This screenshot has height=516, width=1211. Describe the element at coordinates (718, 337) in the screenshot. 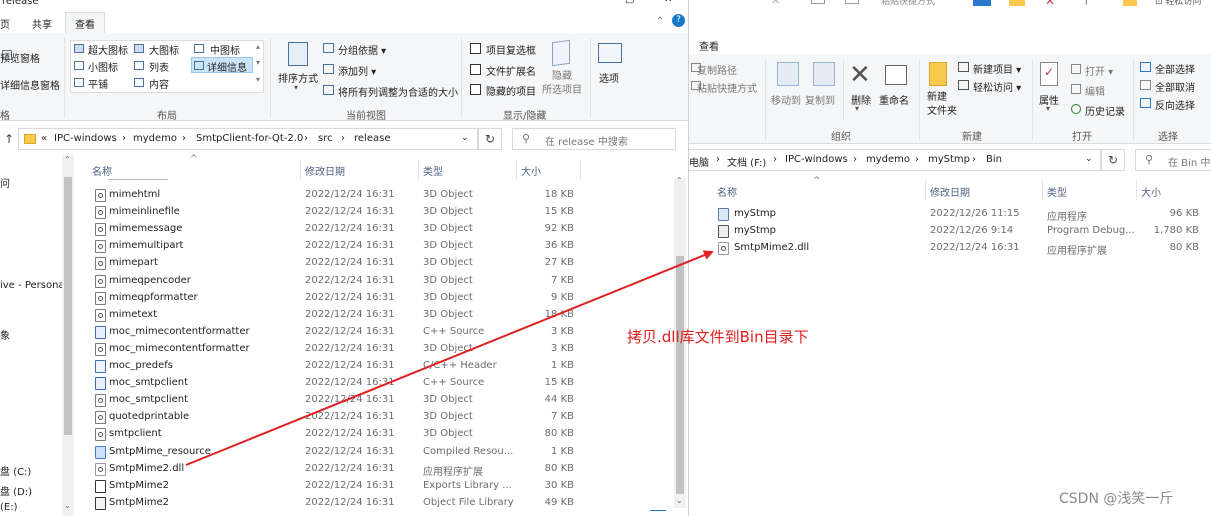

I see `annotation-text: 拷贝.dll库文件到Bin目录下` at that location.